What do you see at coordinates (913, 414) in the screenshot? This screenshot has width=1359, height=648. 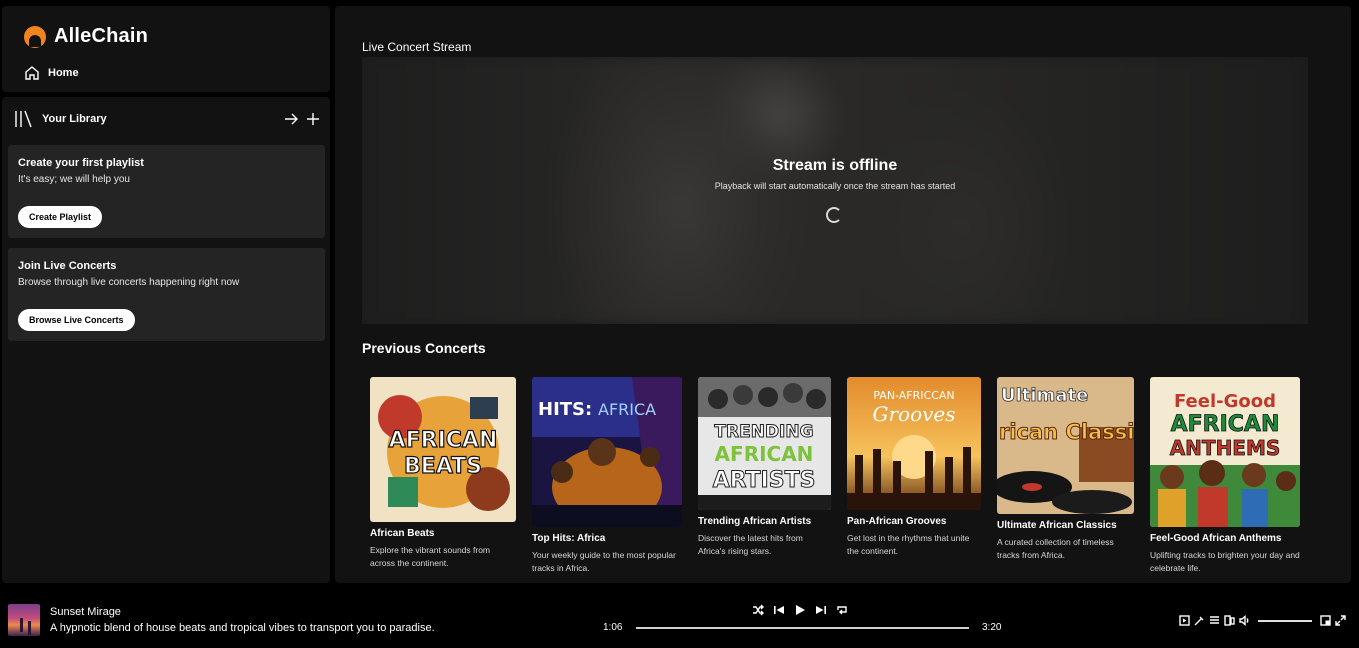 I see `svg-text: Grooves` at bounding box center [913, 414].